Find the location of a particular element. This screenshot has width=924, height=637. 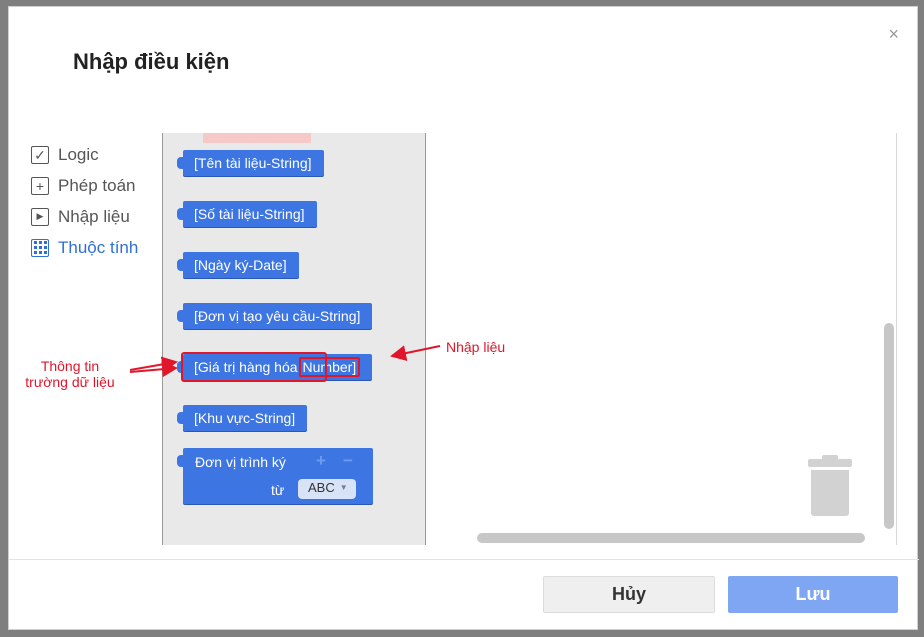

annotation-field-info: Thông tin trường dữ liệu is located at coordinates (70, 374).